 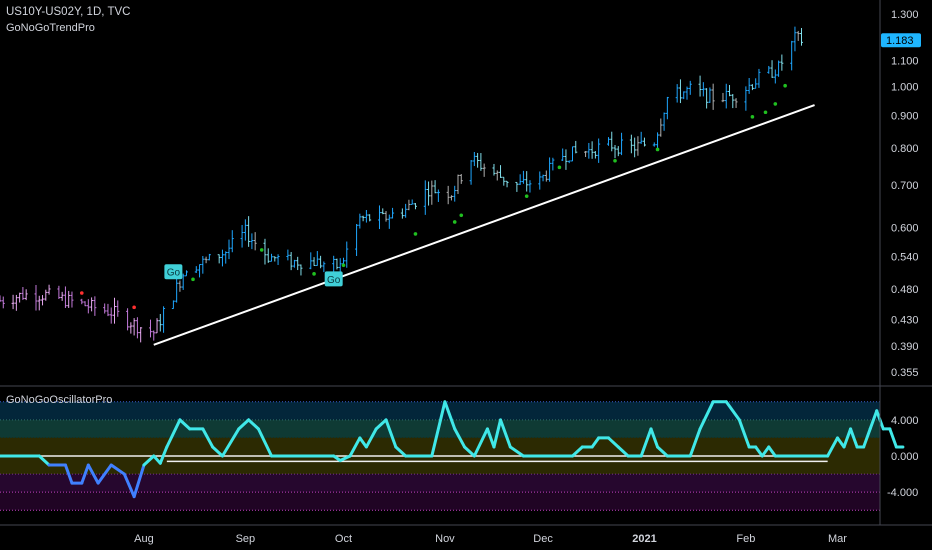 I want to click on price-axis-tick: 0.700, so click(x=905, y=186).